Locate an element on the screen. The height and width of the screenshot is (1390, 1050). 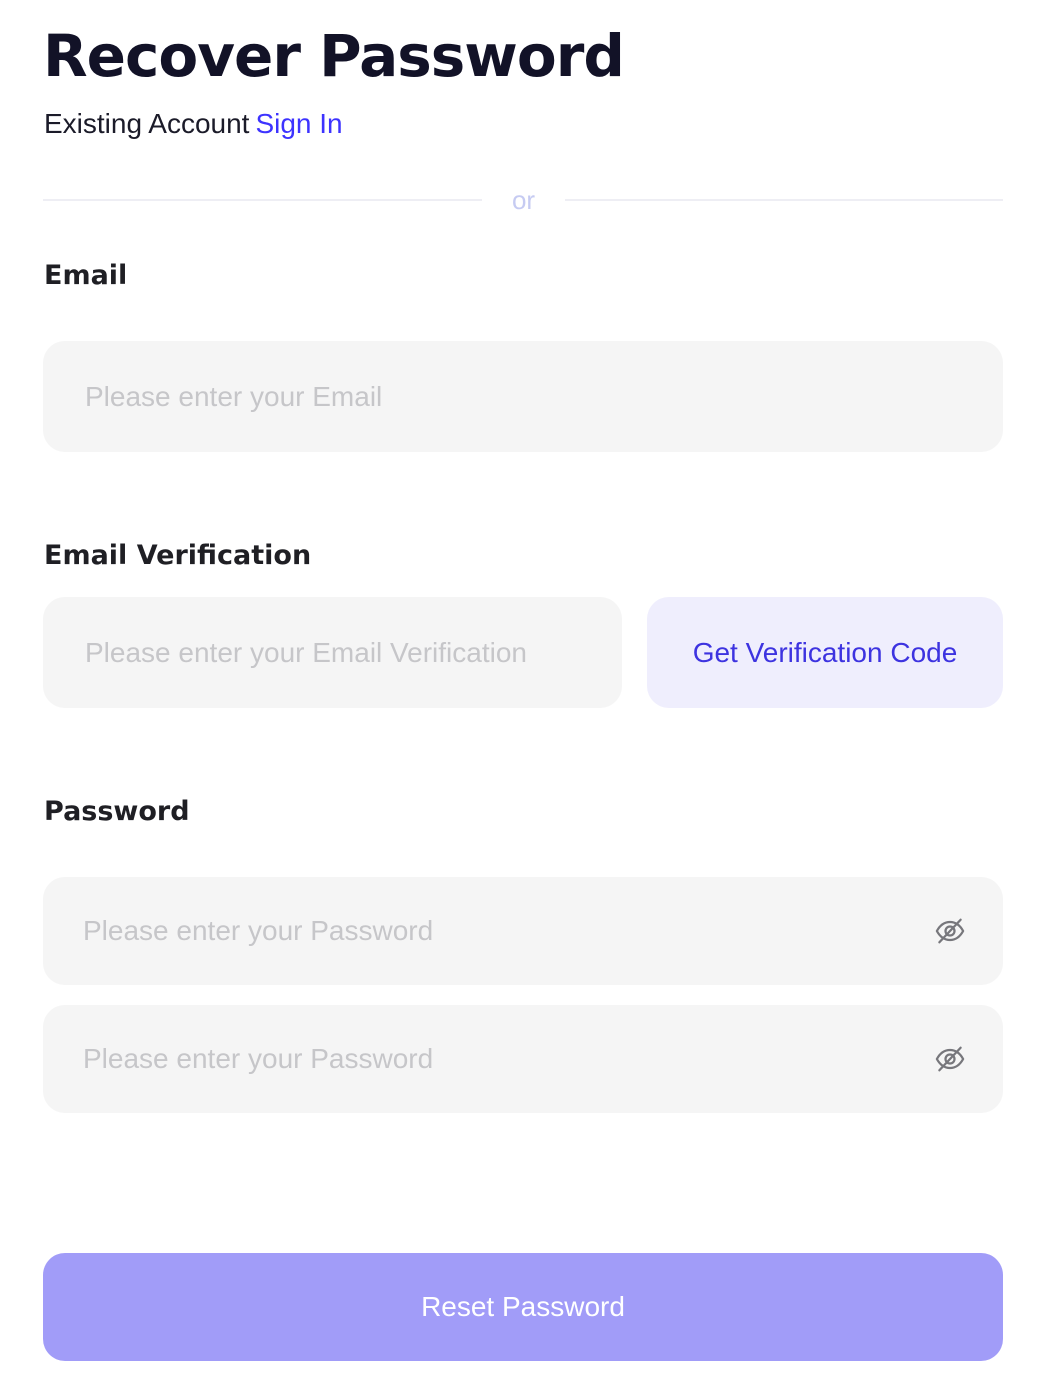
get-verification-code-button: Get Verification Code is located at coordinates (825, 652).